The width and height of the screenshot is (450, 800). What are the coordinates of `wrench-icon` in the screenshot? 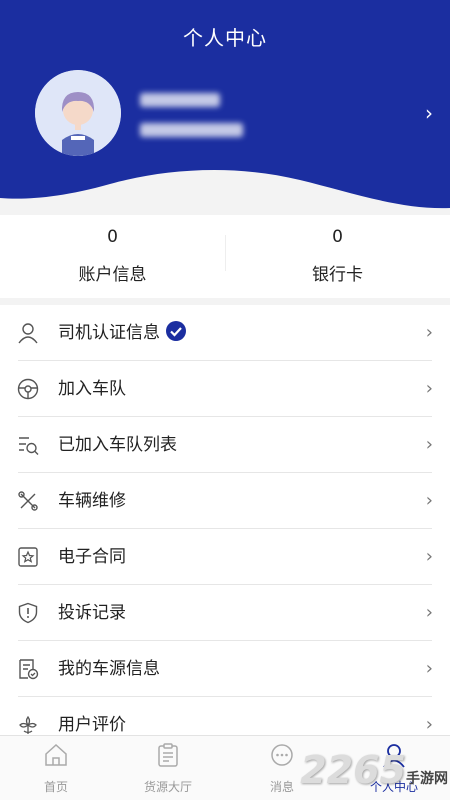 It's located at (28, 501).